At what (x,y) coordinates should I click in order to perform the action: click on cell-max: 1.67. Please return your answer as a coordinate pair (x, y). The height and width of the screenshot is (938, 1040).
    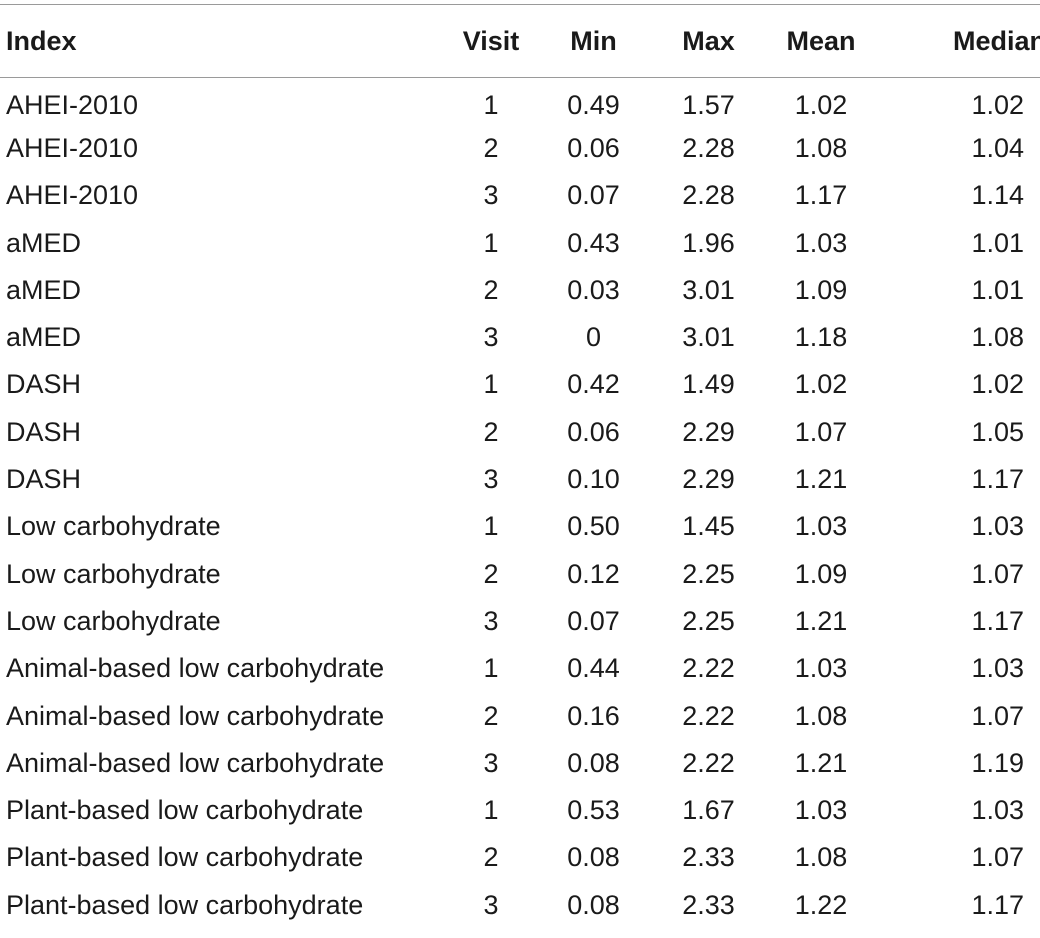
    Looking at the image, I should click on (708, 810).